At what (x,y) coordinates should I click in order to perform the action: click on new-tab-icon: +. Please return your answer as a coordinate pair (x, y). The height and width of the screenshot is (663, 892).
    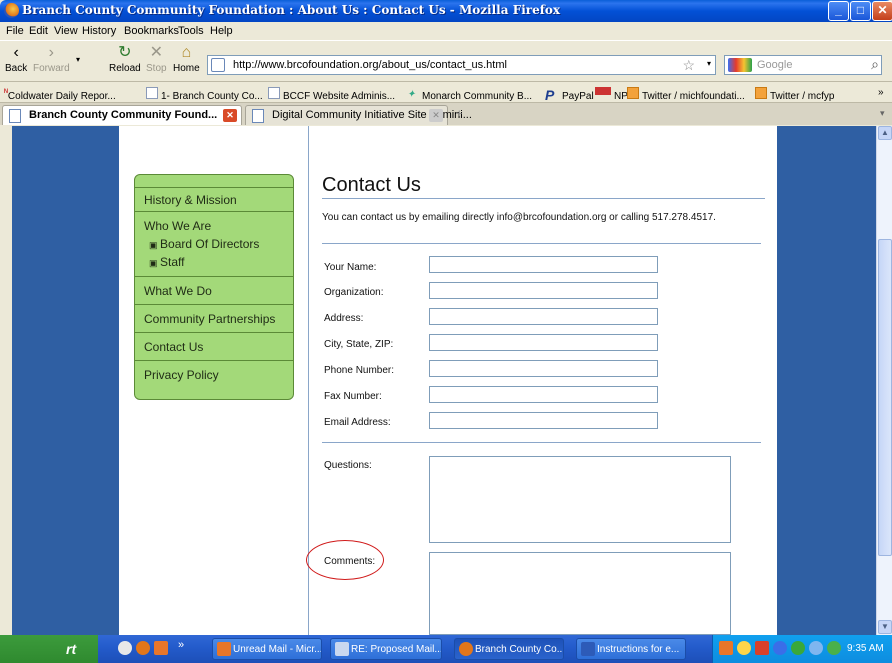
    Looking at the image, I should click on (459, 114).